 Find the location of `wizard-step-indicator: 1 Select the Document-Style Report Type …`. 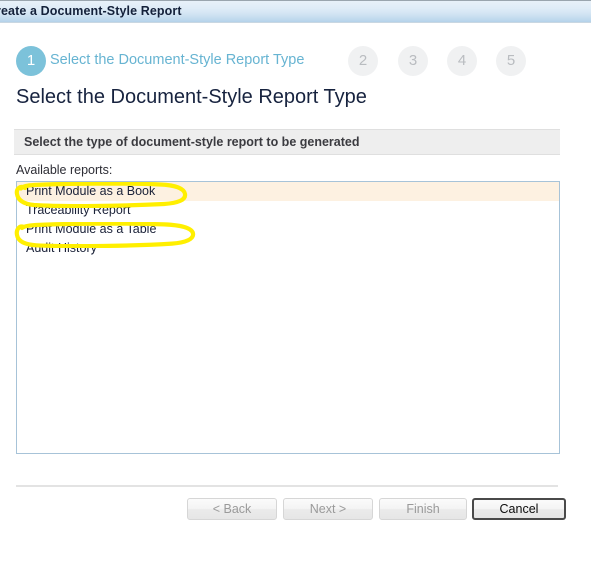

wizard-step-indicator: 1 Select the Document-Style Report Type … is located at coordinates (295, 61).